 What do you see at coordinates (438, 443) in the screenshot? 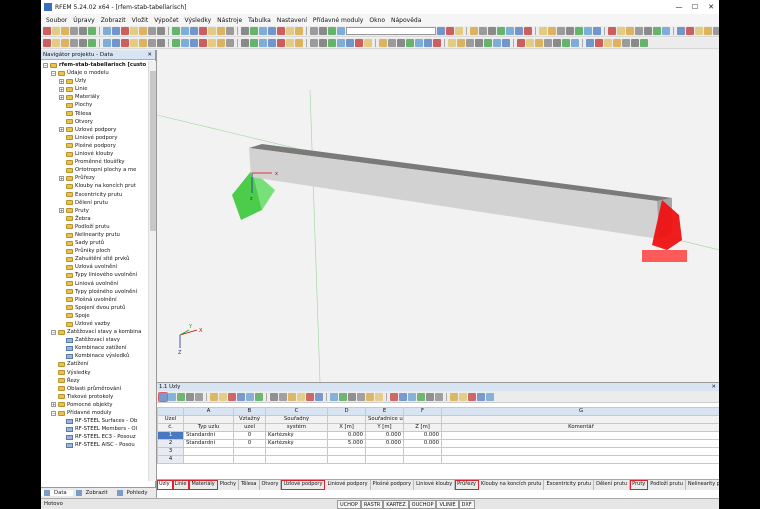
I see `table-row: 2 Standardní 0 Kartézský 5.000 0.000 0.000` at bounding box center [438, 443].